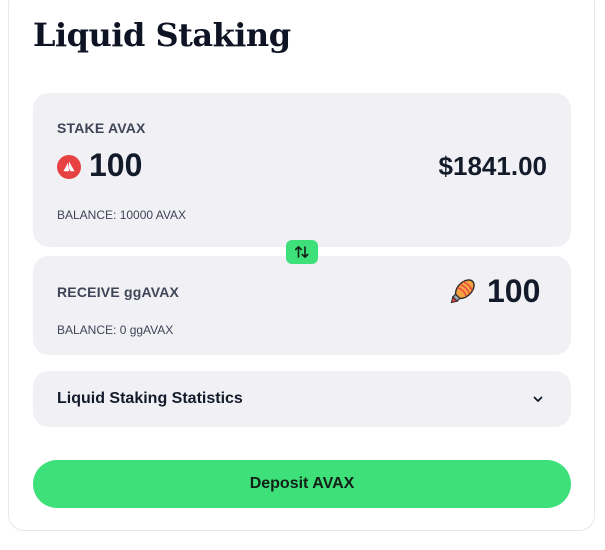  What do you see at coordinates (514, 291) in the screenshot?
I see `receive-amount: 100` at bounding box center [514, 291].